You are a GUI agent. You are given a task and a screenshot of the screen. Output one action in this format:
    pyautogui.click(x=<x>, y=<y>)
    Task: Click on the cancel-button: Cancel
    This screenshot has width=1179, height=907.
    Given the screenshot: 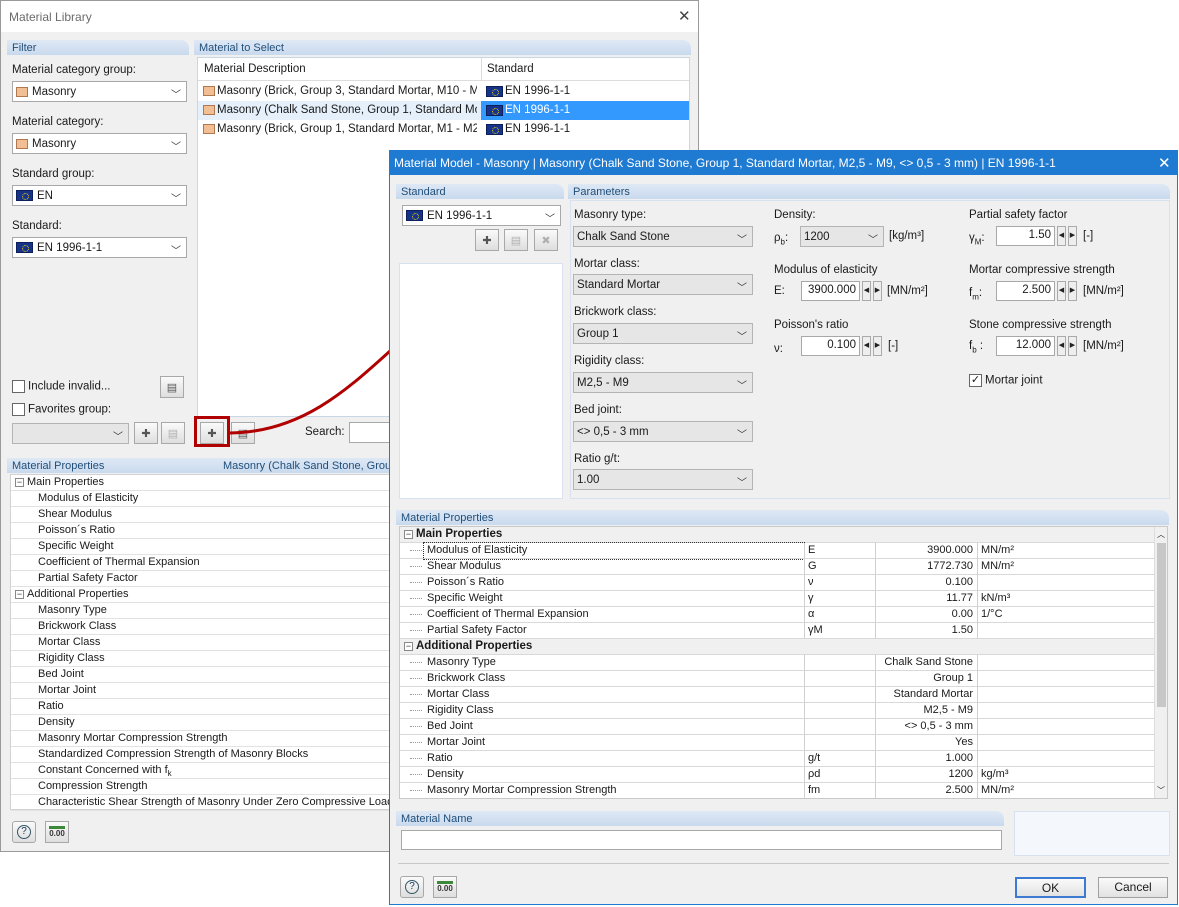 What is the action you would take?
    pyautogui.click(x=1133, y=887)
    